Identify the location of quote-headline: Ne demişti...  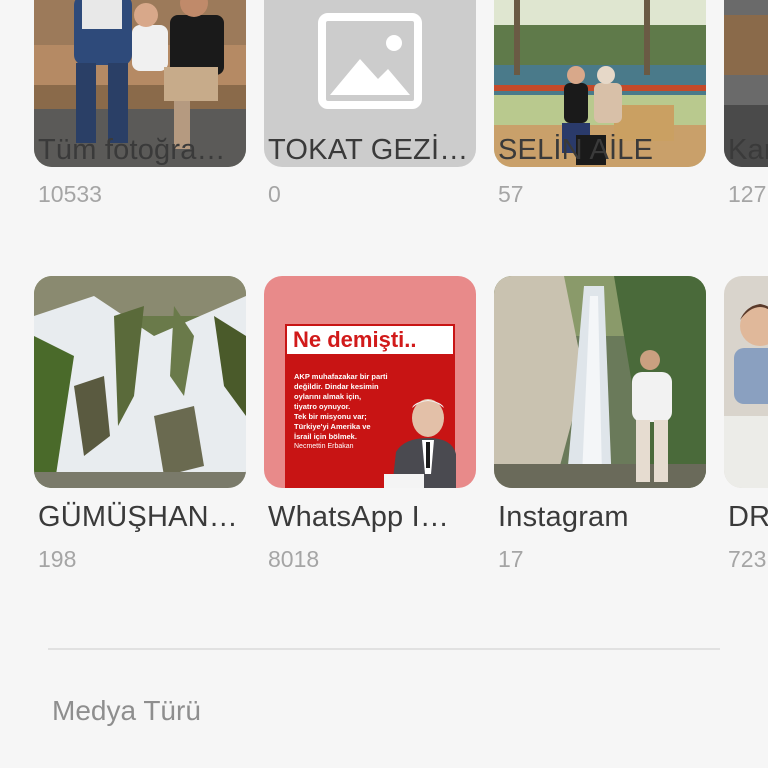
(355, 339).